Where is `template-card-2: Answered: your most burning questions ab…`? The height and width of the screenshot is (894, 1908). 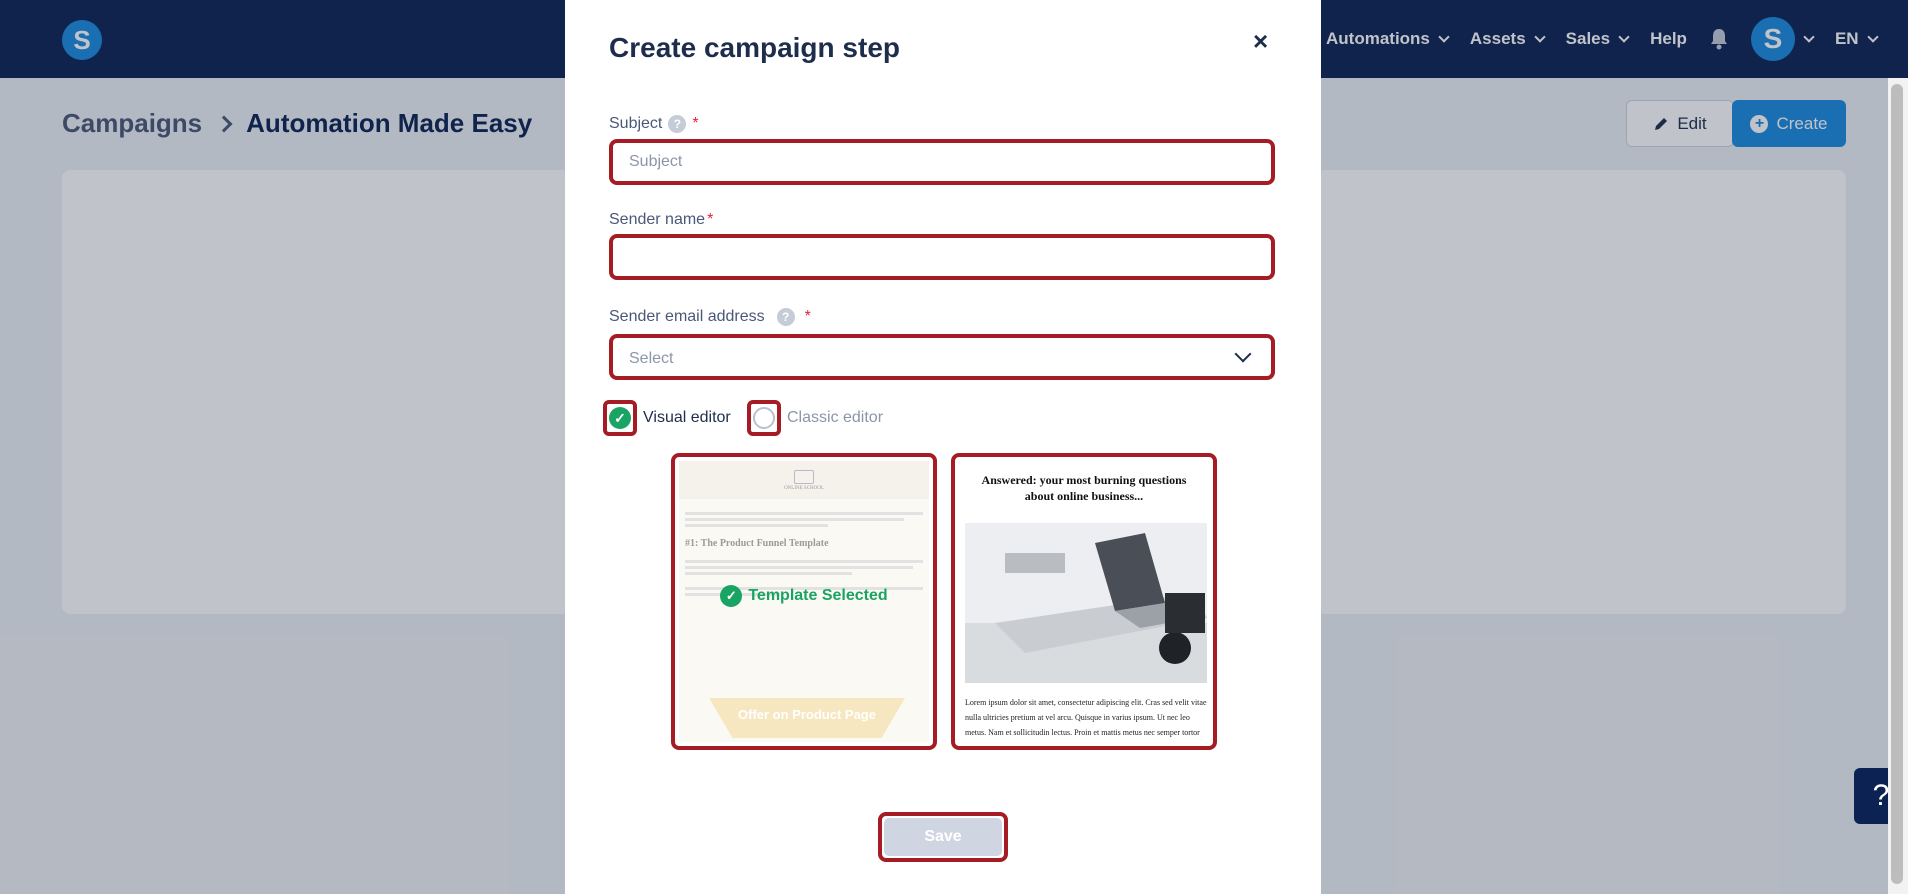
template-card-2: Answered: your most burning questions ab… is located at coordinates (1084, 601).